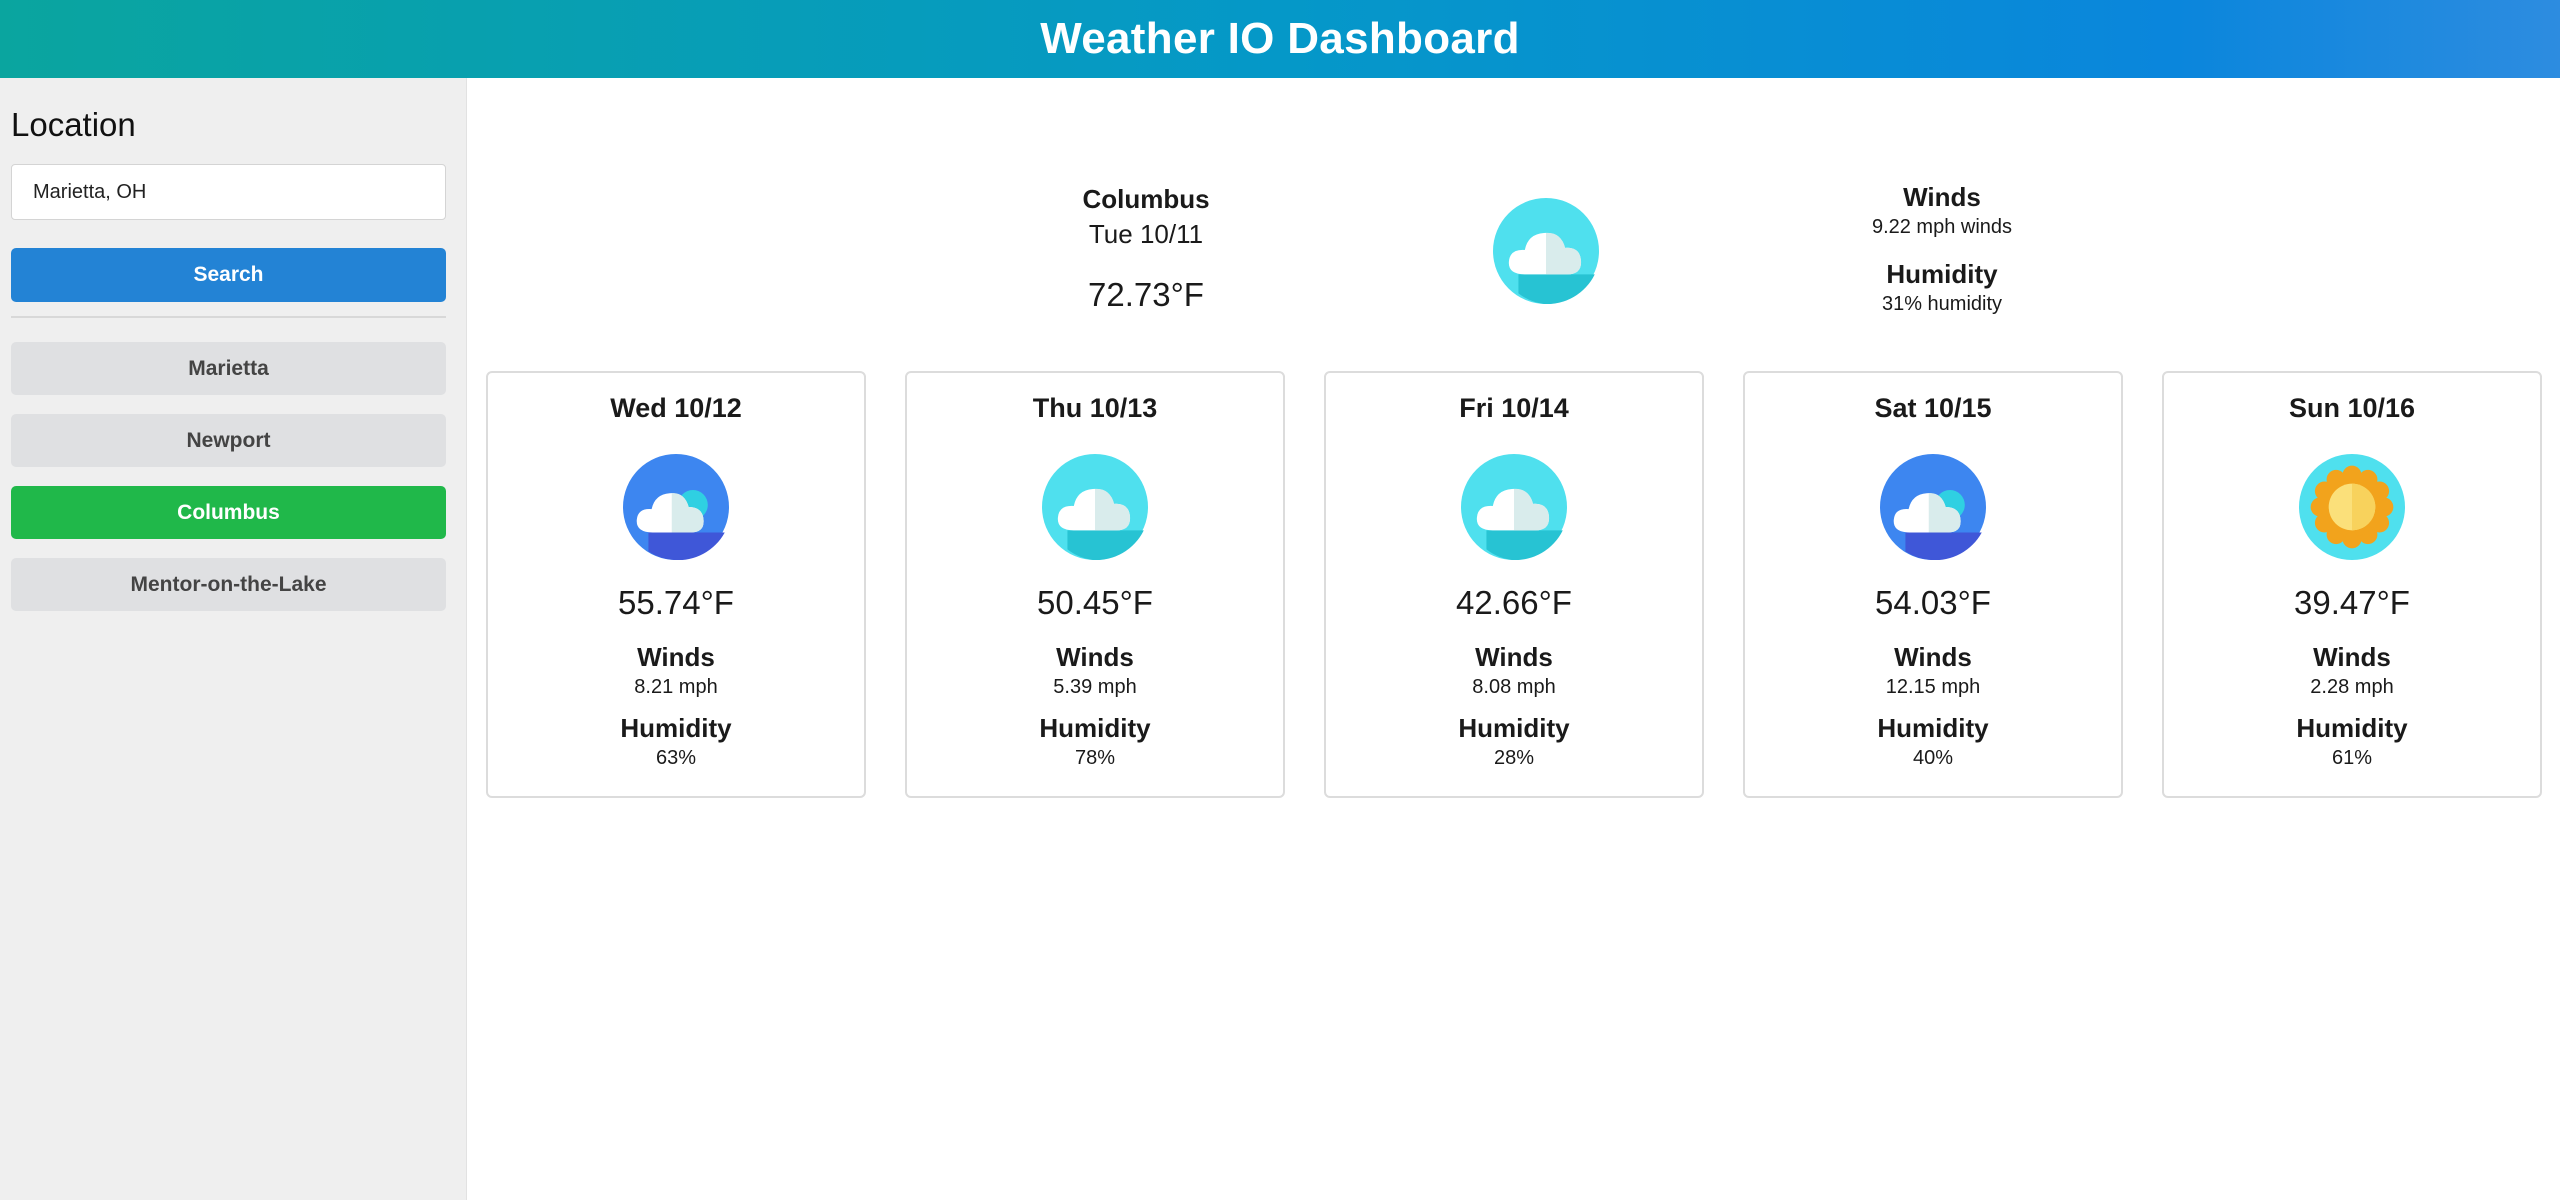 This screenshot has height=1200, width=2560. Describe the element at coordinates (1942, 227) in the screenshot. I see `current-winds-value: 9.22 mph winds` at that location.